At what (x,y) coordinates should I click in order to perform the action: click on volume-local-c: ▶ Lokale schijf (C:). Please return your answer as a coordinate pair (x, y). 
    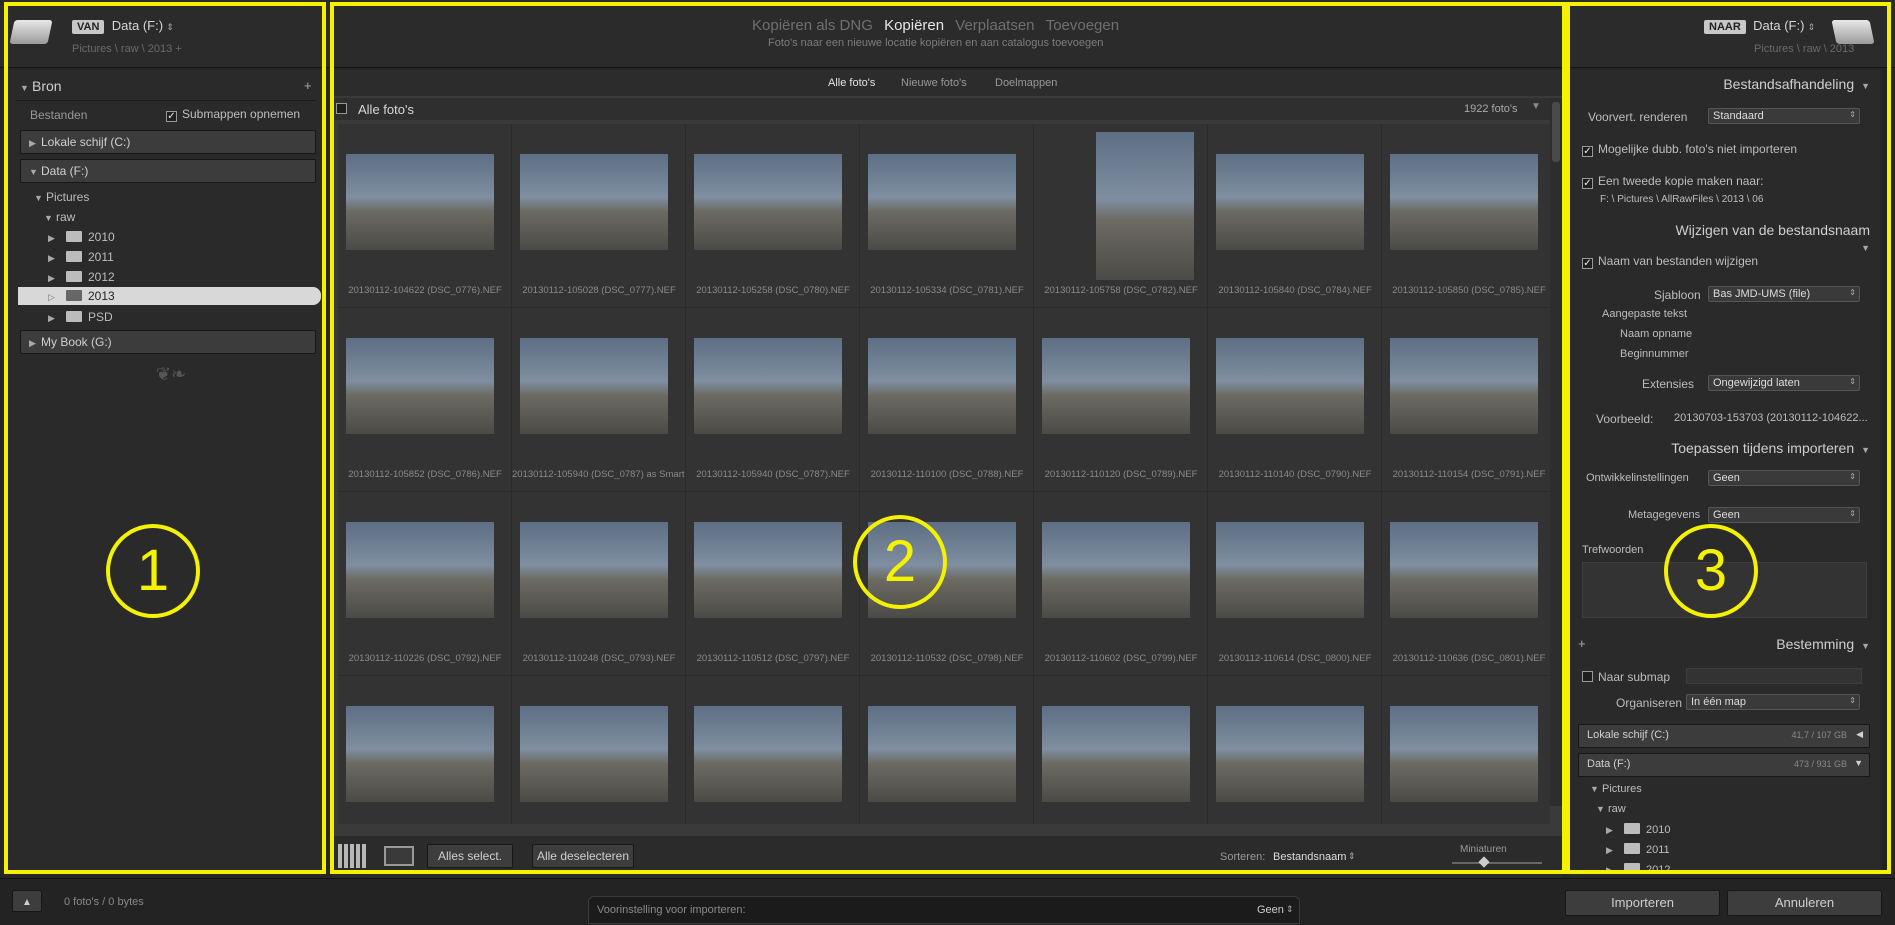
    Looking at the image, I should click on (168, 142).